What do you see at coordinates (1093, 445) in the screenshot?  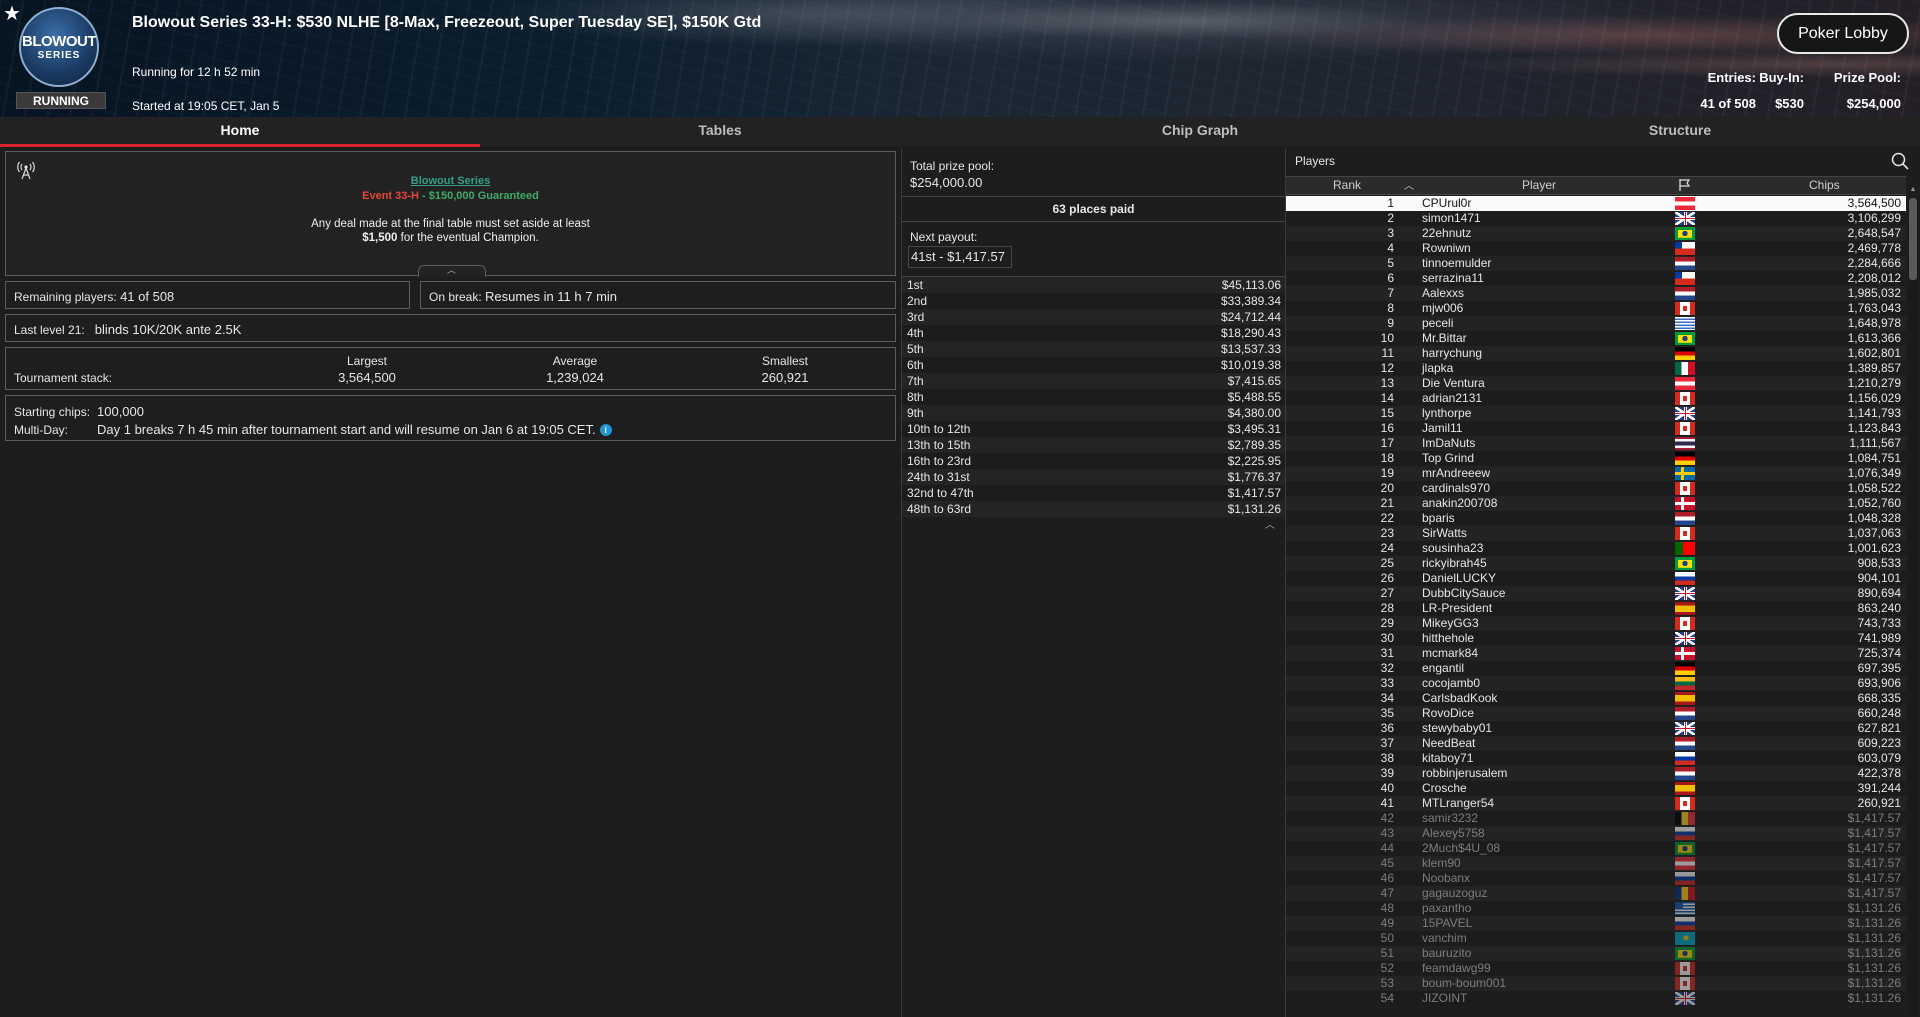 I see `payout-row: 13th to 15th $2,789.35` at bounding box center [1093, 445].